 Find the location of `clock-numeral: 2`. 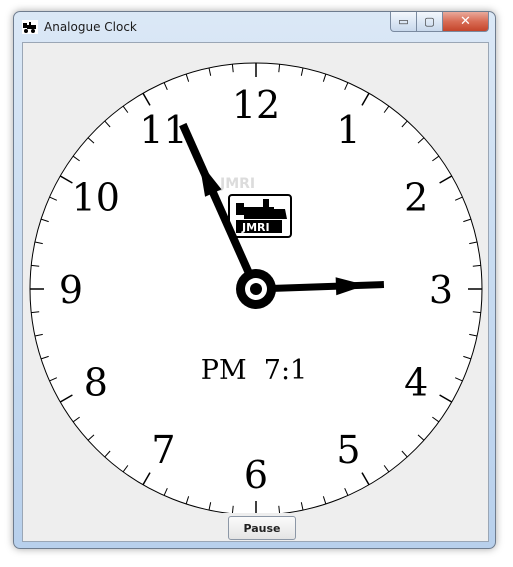

clock-numeral: 2 is located at coordinates (416, 198).